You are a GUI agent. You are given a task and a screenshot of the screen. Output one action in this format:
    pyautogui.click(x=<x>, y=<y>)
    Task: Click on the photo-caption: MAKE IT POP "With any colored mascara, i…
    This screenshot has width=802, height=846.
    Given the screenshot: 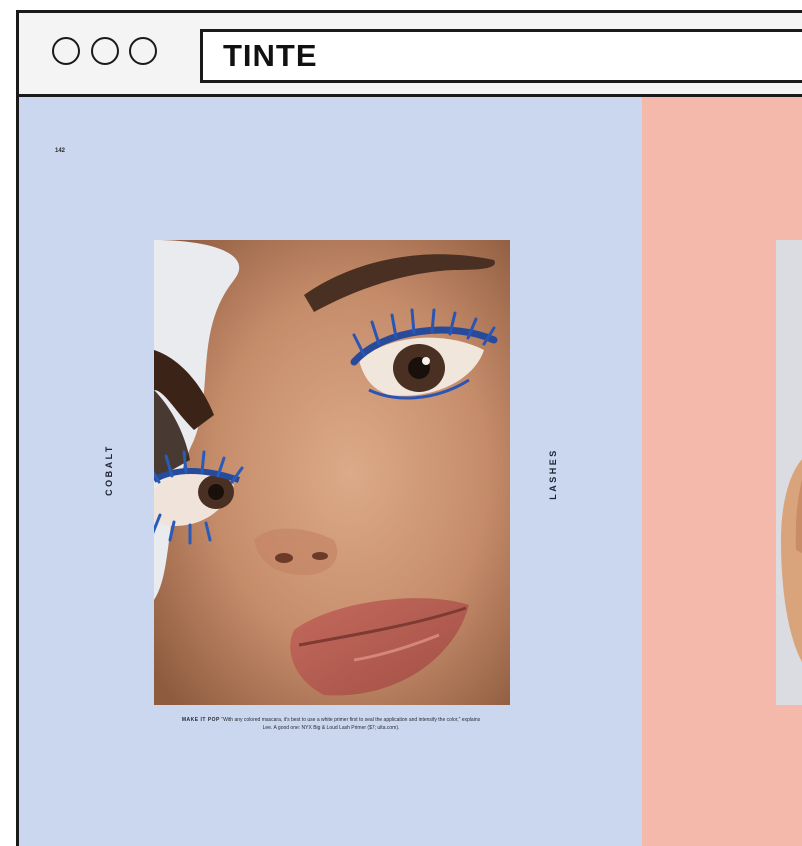 What is the action you would take?
    pyautogui.click(x=331, y=724)
    